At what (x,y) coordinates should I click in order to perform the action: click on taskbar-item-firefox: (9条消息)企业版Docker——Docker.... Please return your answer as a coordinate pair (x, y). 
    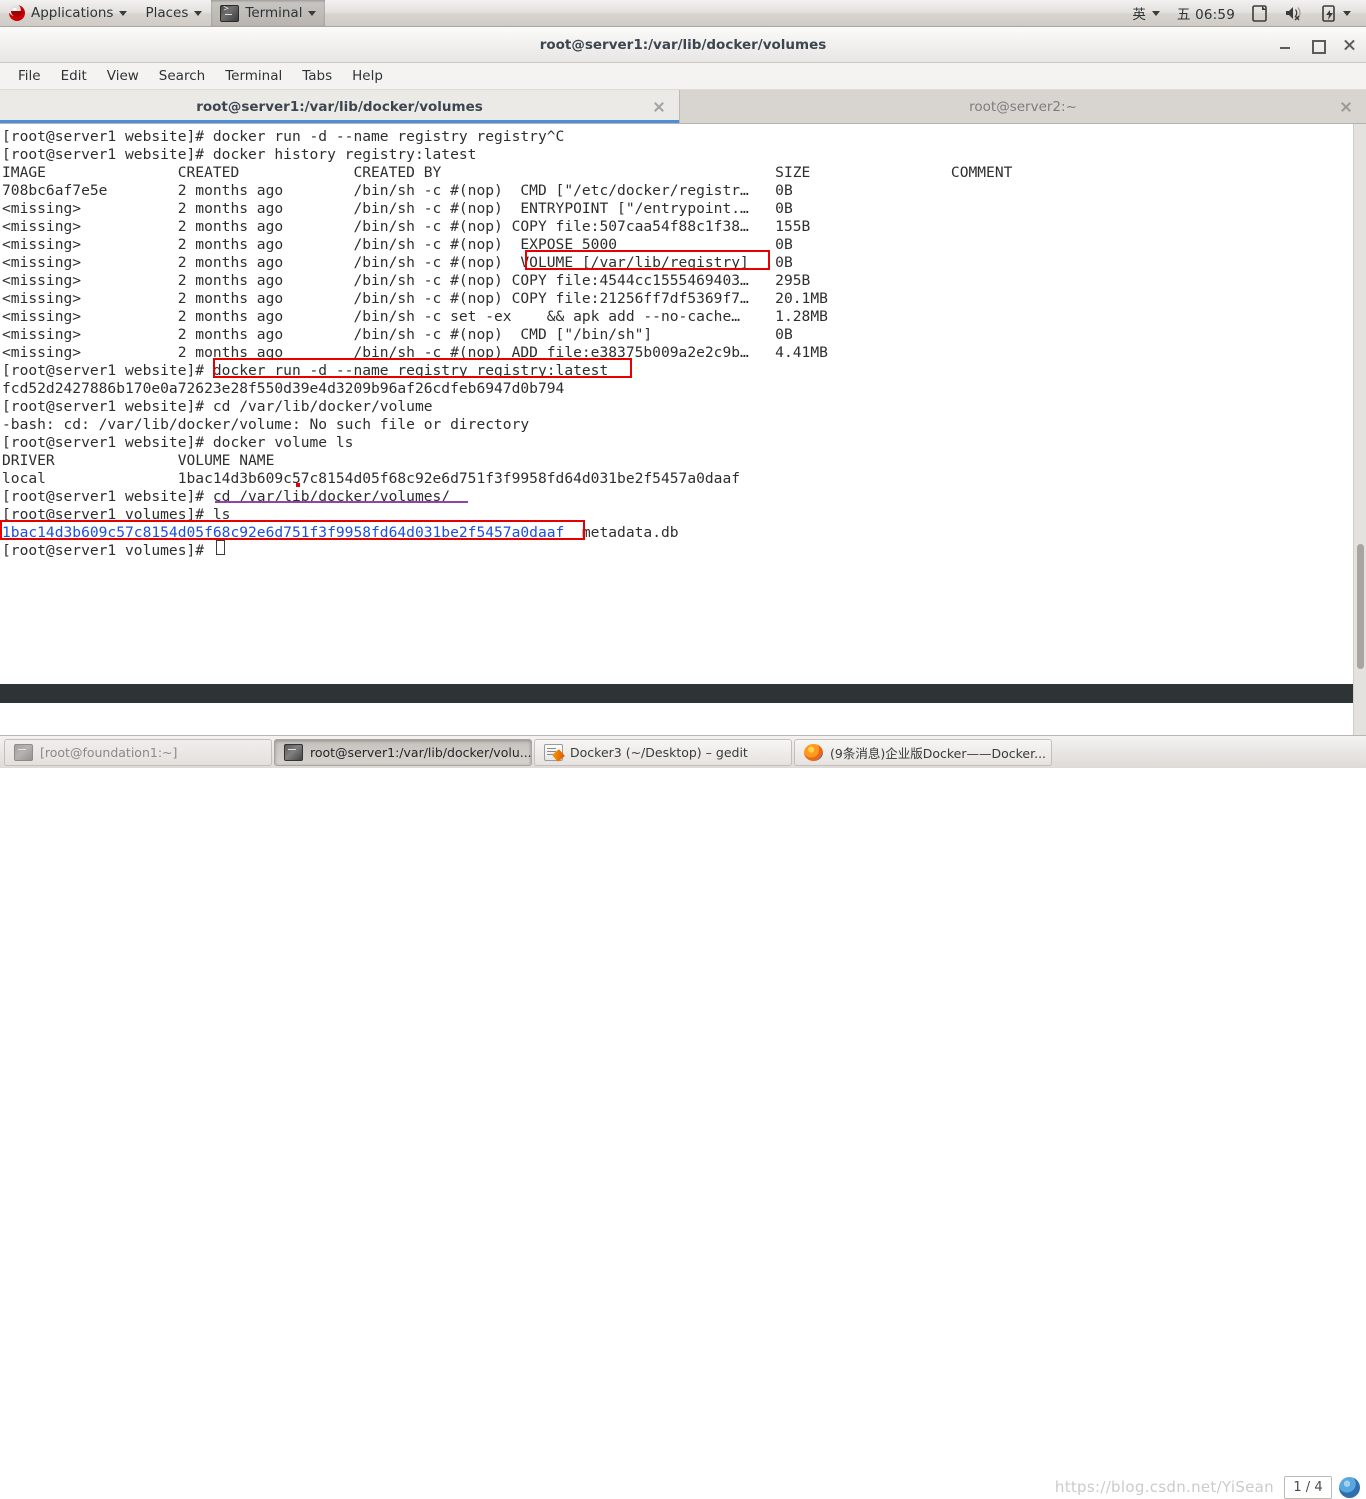
    Looking at the image, I should click on (923, 752).